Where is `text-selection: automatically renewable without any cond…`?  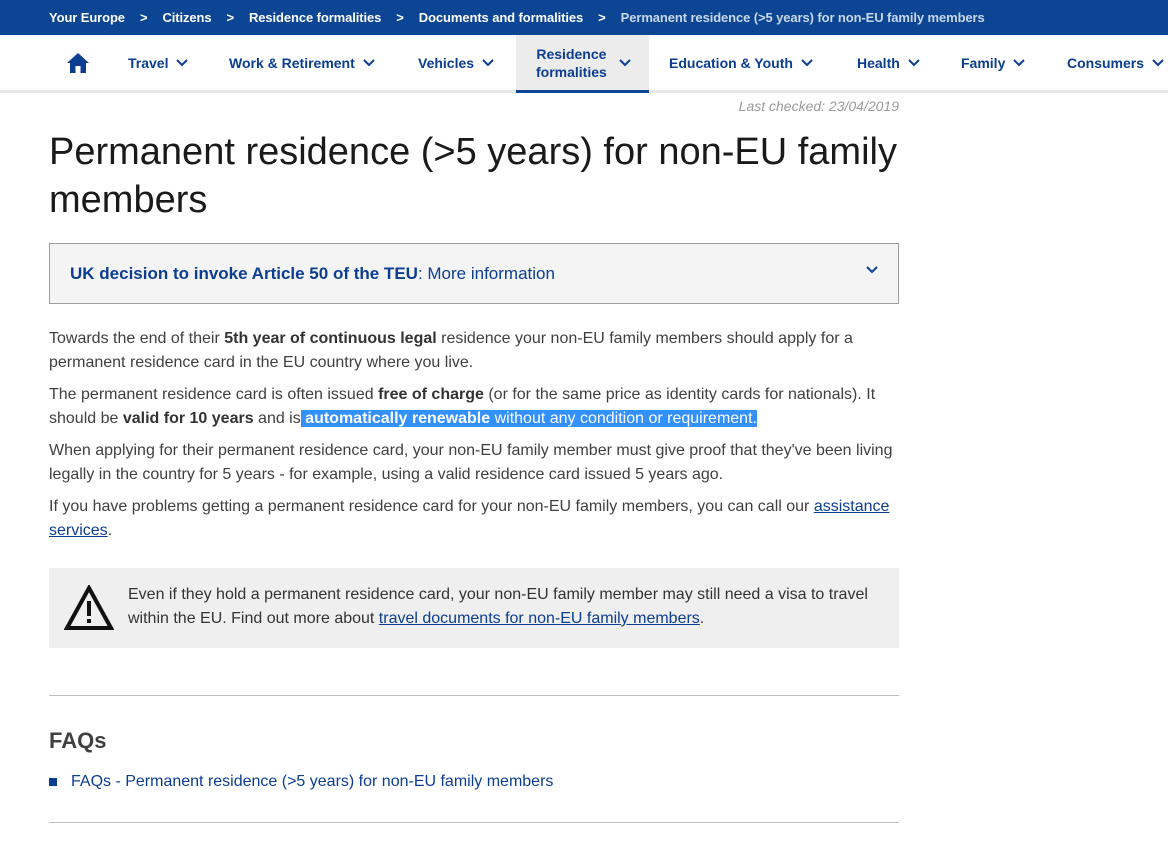 text-selection: automatically renewable without any cond… is located at coordinates (528, 418).